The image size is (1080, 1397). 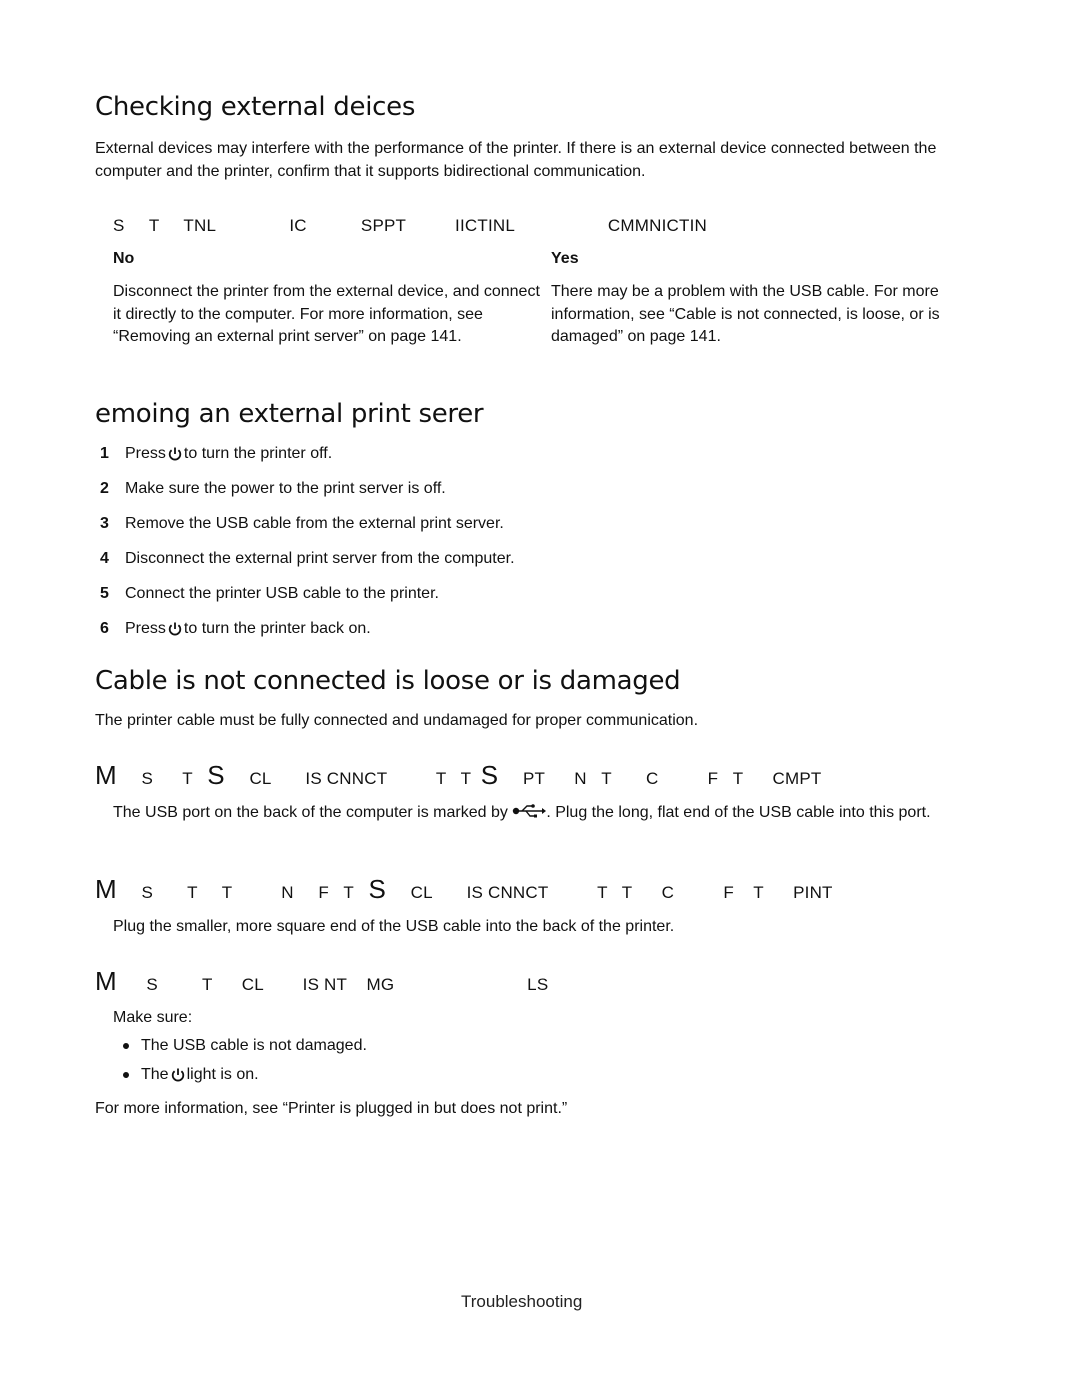 I want to click on check-heading-part: CL IS CNNCT T T, so click(x=352, y=778).